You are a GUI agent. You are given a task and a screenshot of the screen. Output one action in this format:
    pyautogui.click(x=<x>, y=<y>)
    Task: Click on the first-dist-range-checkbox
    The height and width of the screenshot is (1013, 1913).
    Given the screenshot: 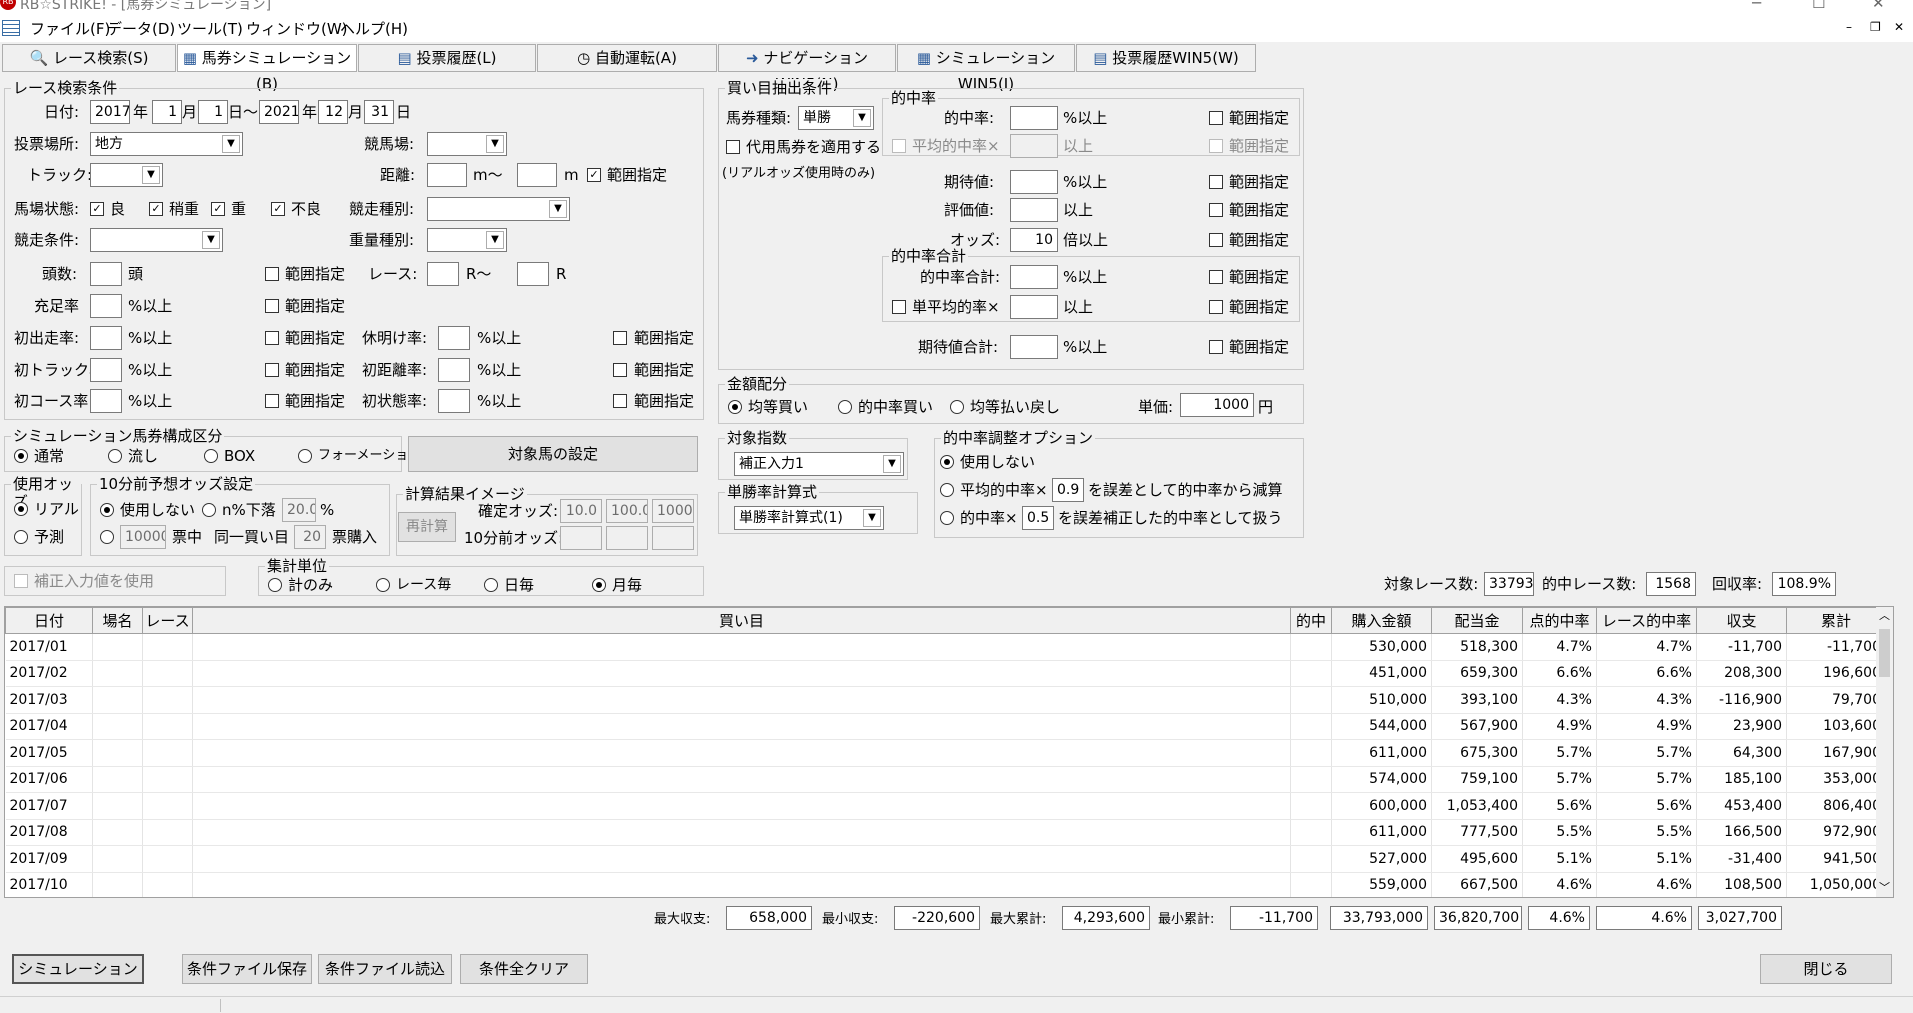 What is the action you would take?
    pyautogui.click(x=620, y=370)
    